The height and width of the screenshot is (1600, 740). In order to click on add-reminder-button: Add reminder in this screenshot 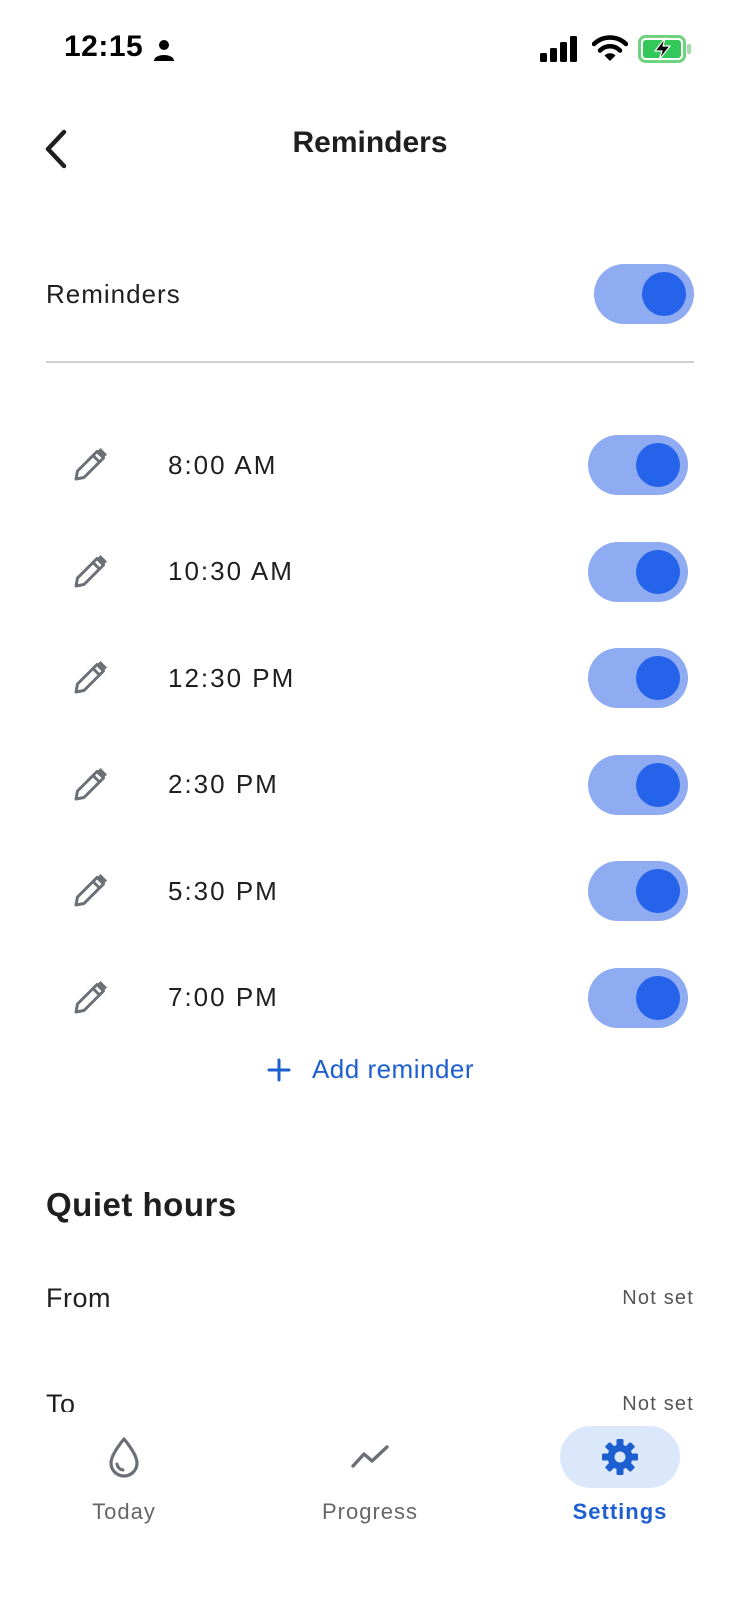, I will do `click(370, 1069)`.